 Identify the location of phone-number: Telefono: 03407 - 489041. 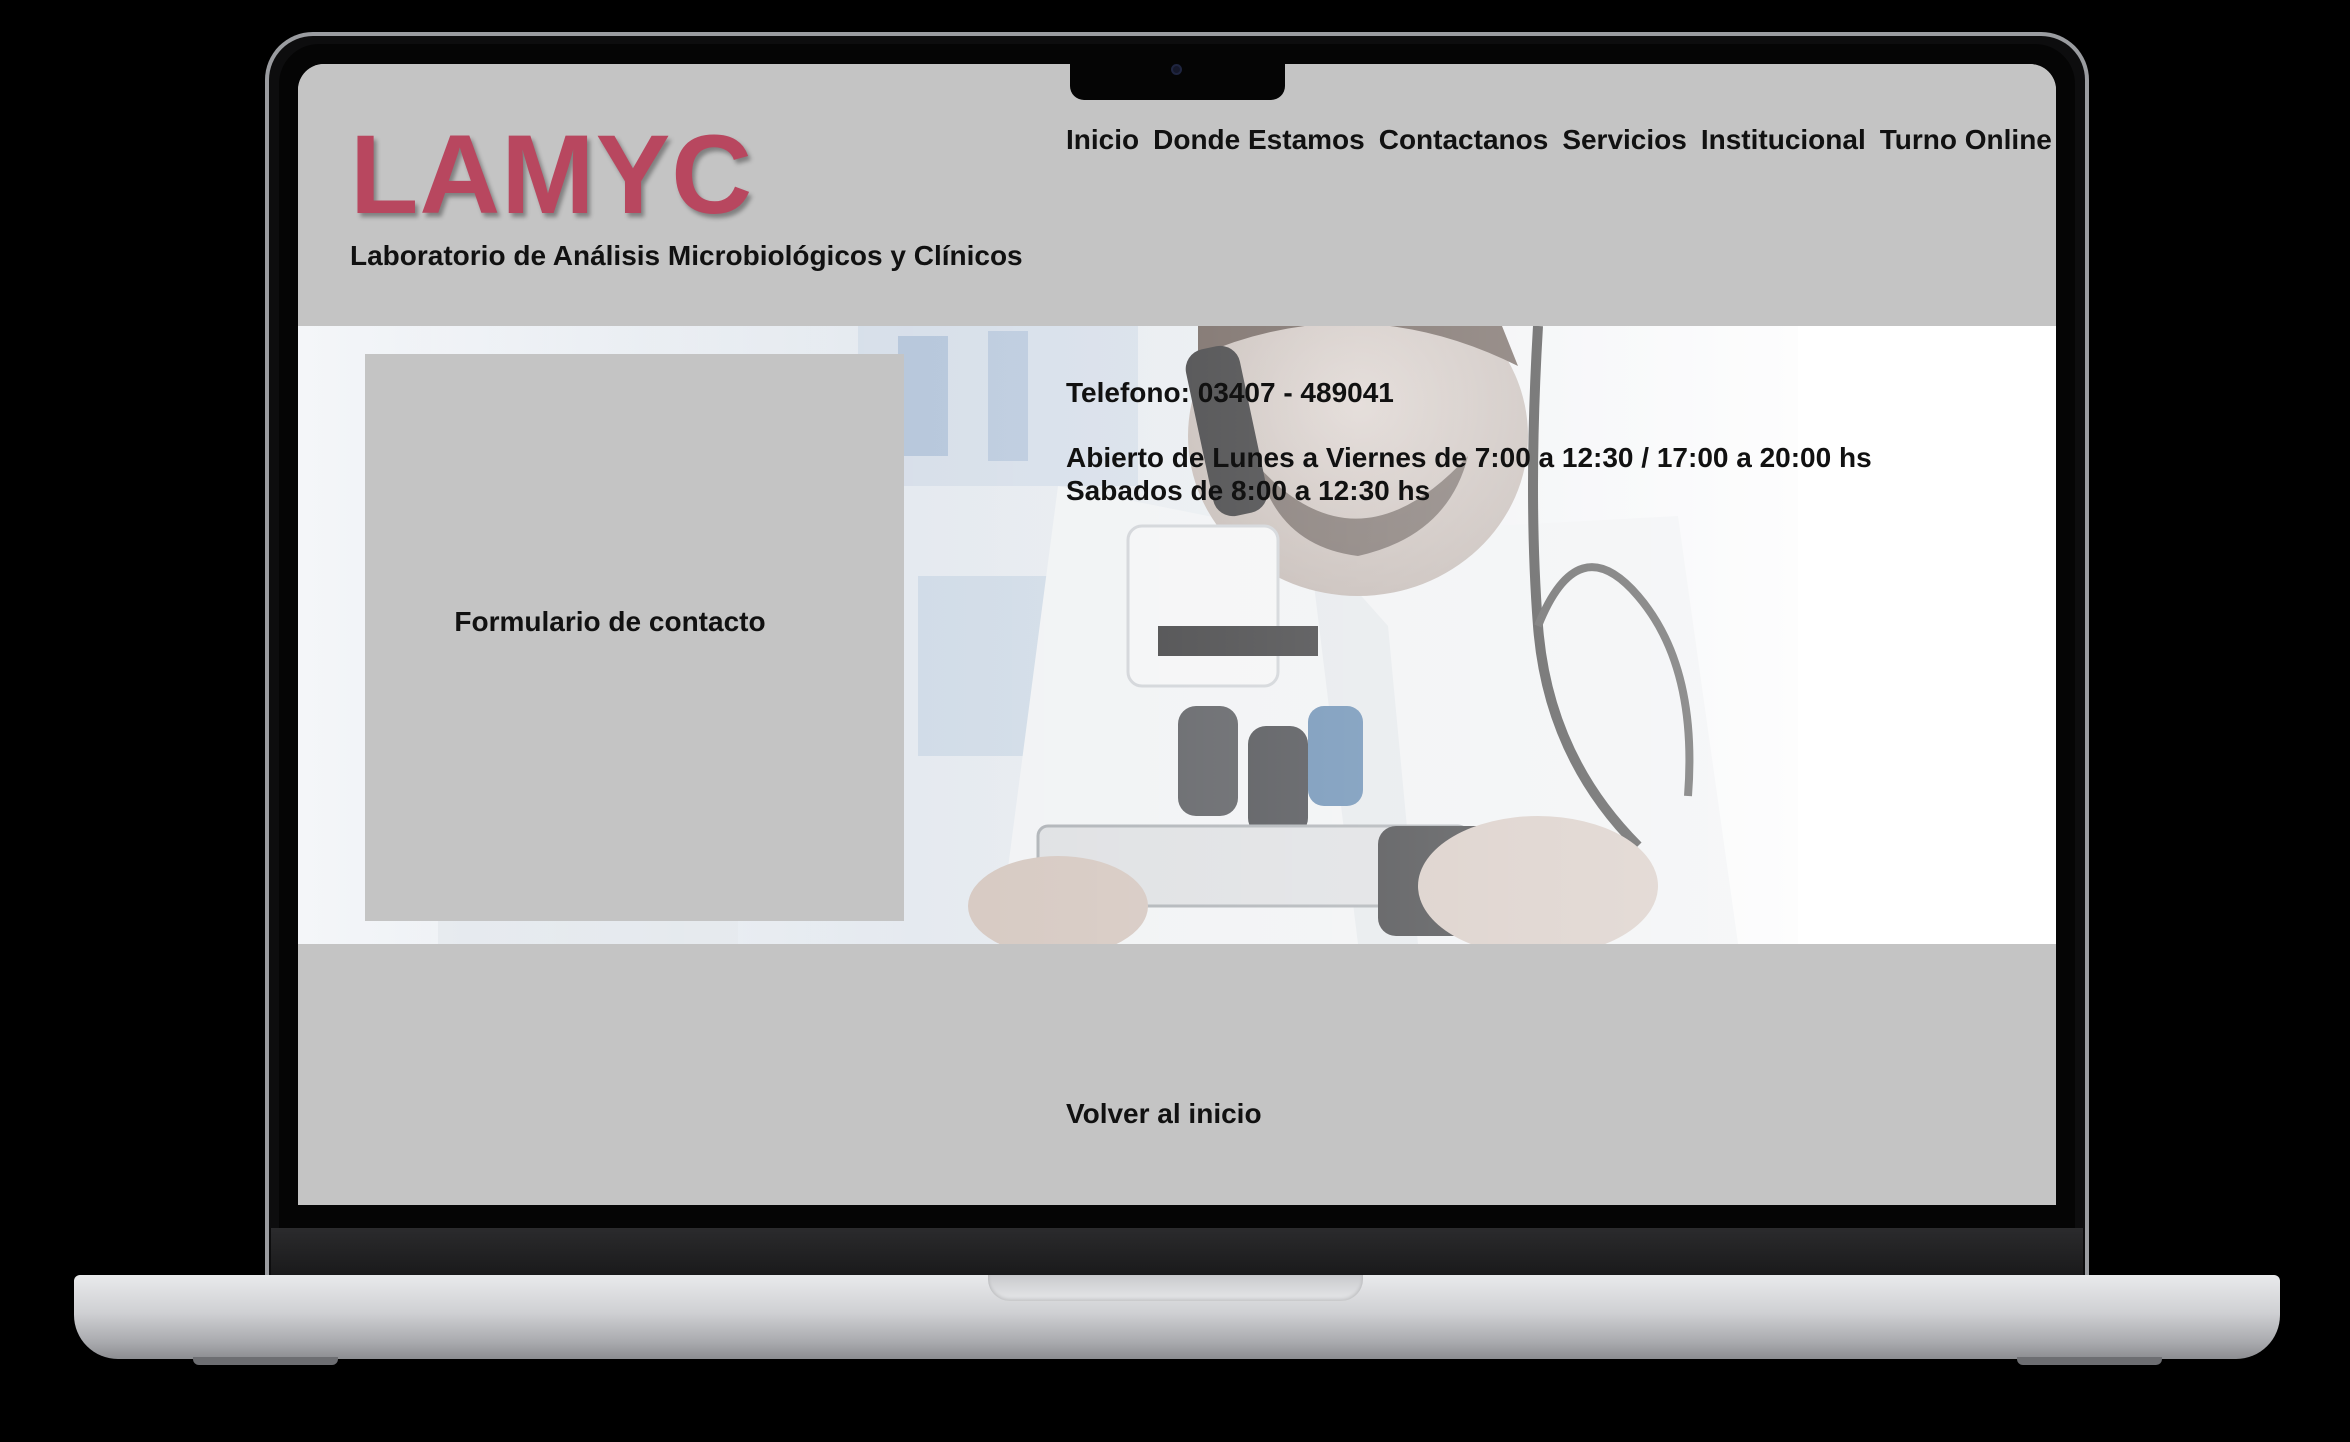
(1230, 392).